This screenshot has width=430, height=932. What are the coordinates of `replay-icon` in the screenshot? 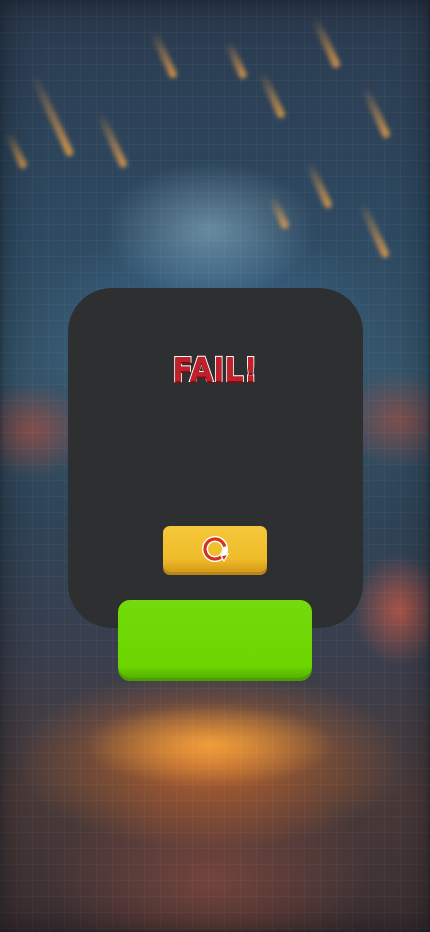 It's located at (216, 549).